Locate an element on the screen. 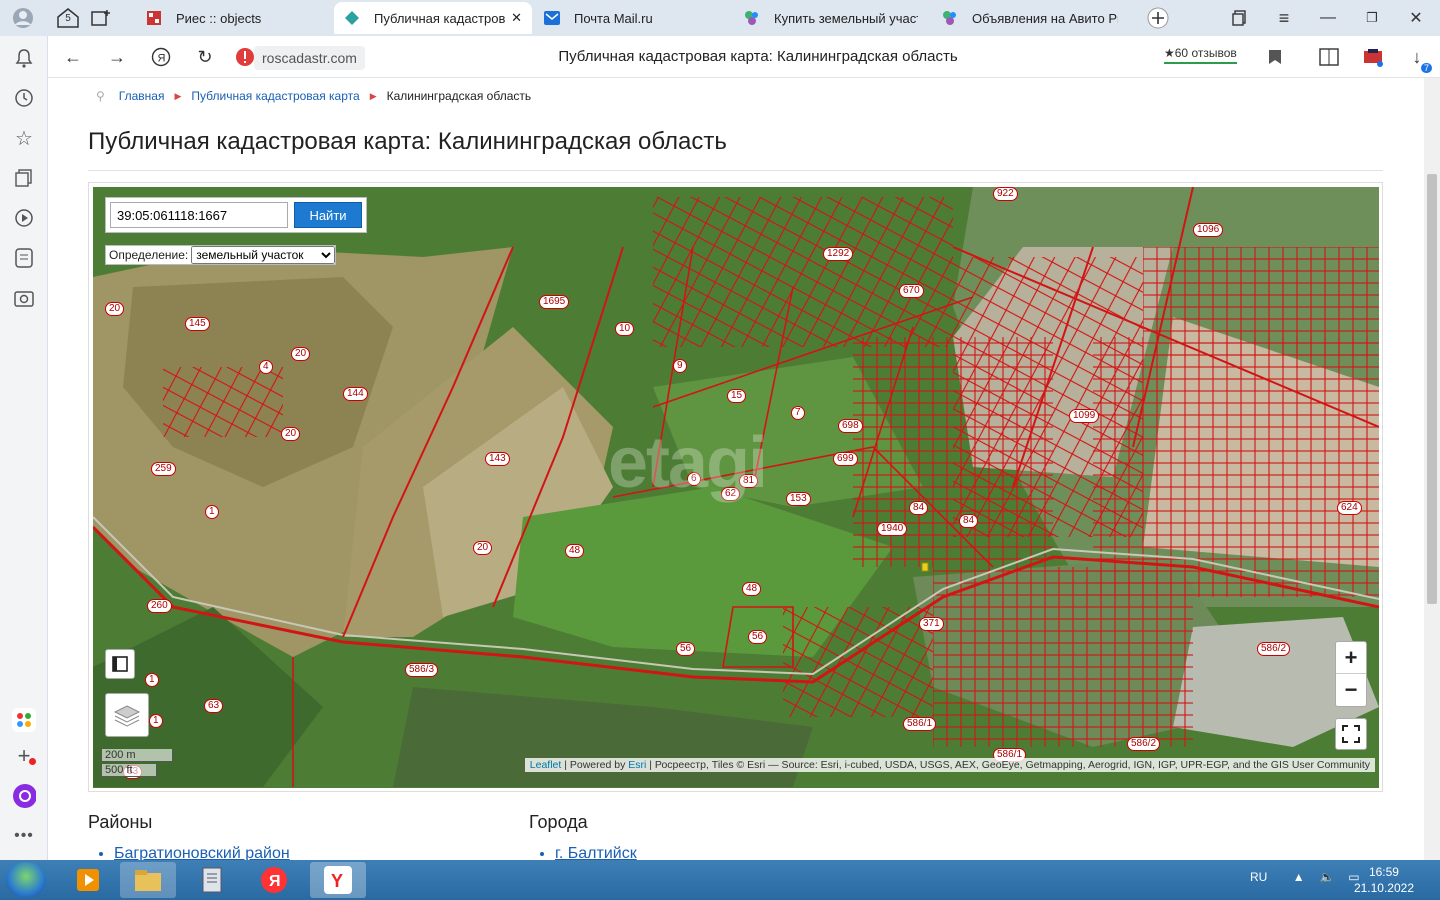 The height and width of the screenshot is (900, 1440). scrollbar-thumb is located at coordinates (1432, 389).